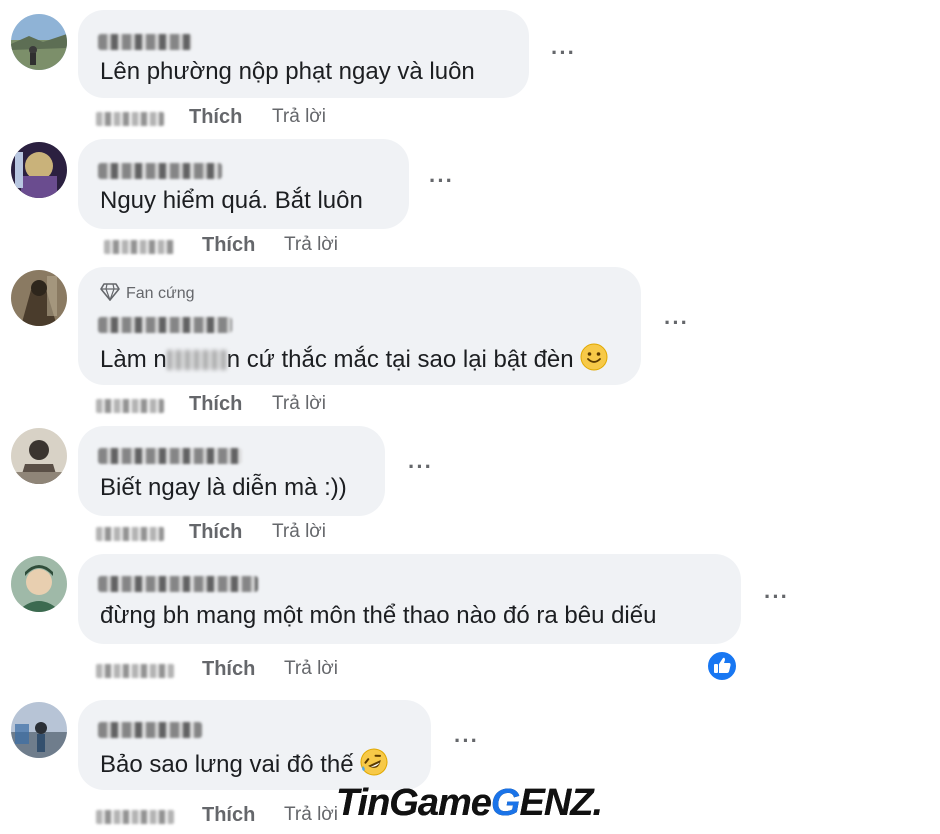  Describe the element at coordinates (133, 359) in the screenshot. I see `comment-text-start: Làm n` at that location.